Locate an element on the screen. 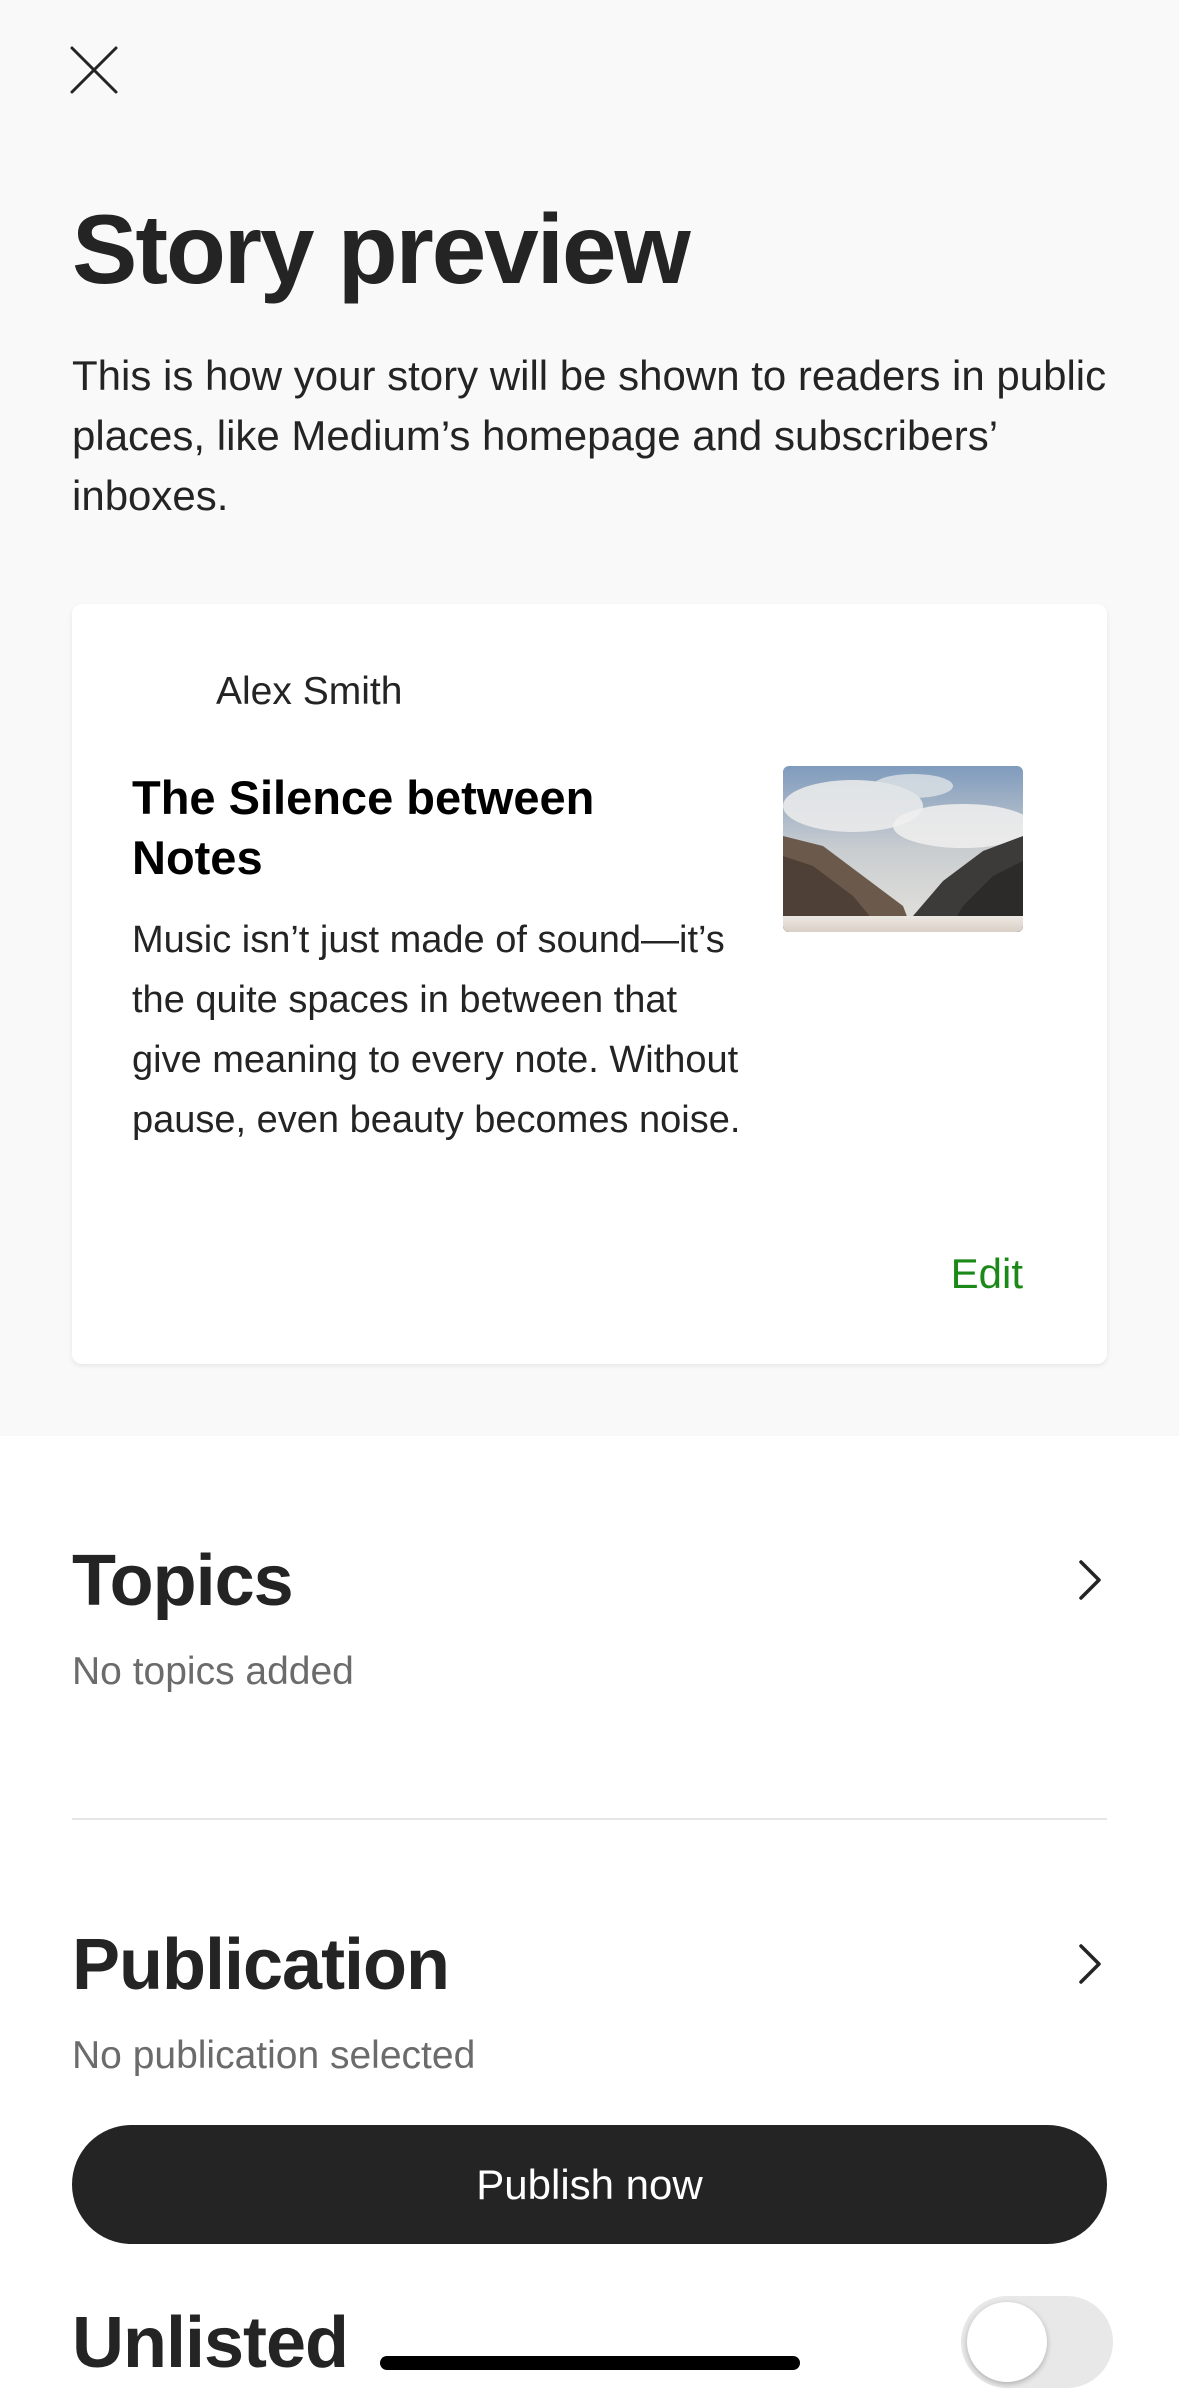 Image resolution: width=1179 pixels, height=2396 pixels. close-button is located at coordinates (94, 70).